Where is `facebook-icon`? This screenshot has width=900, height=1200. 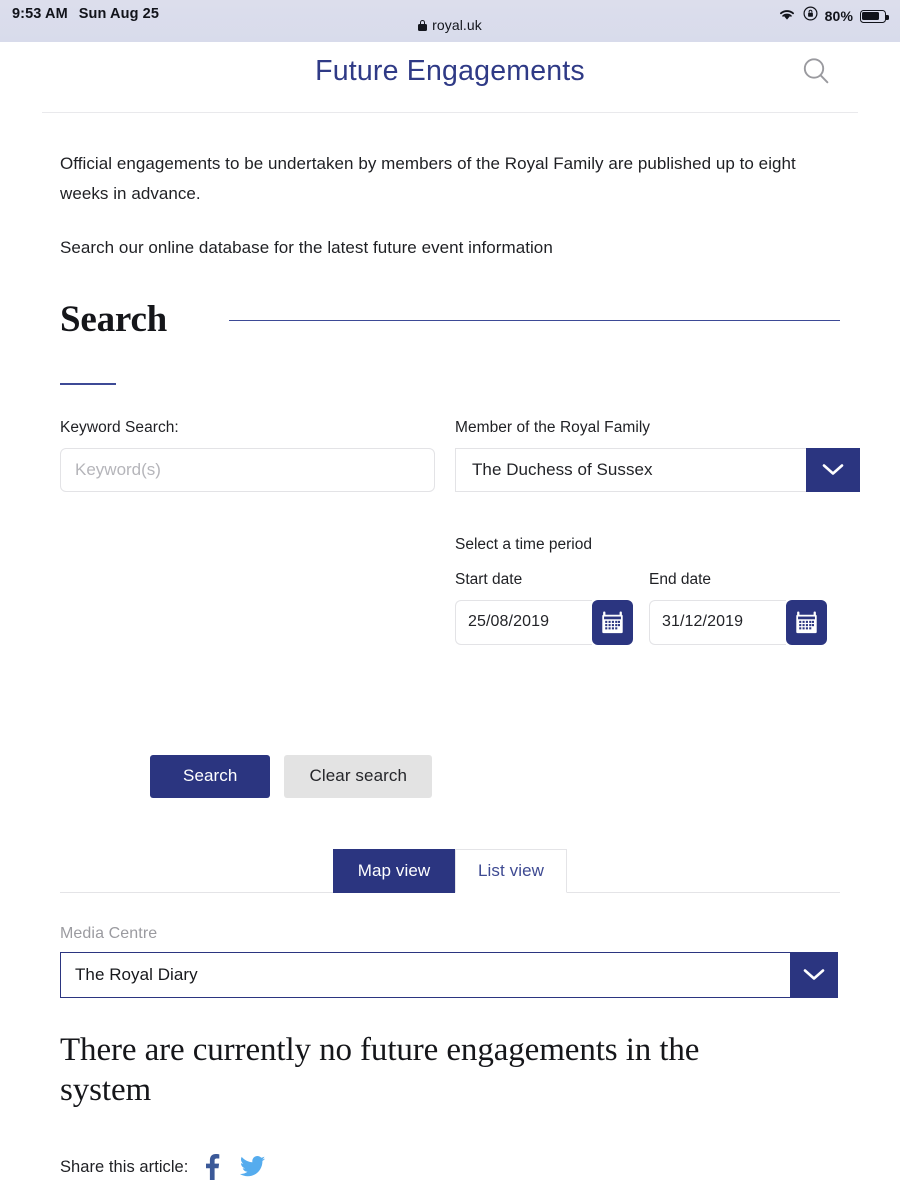 facebook-icon is located at coordinates (212, 1167).